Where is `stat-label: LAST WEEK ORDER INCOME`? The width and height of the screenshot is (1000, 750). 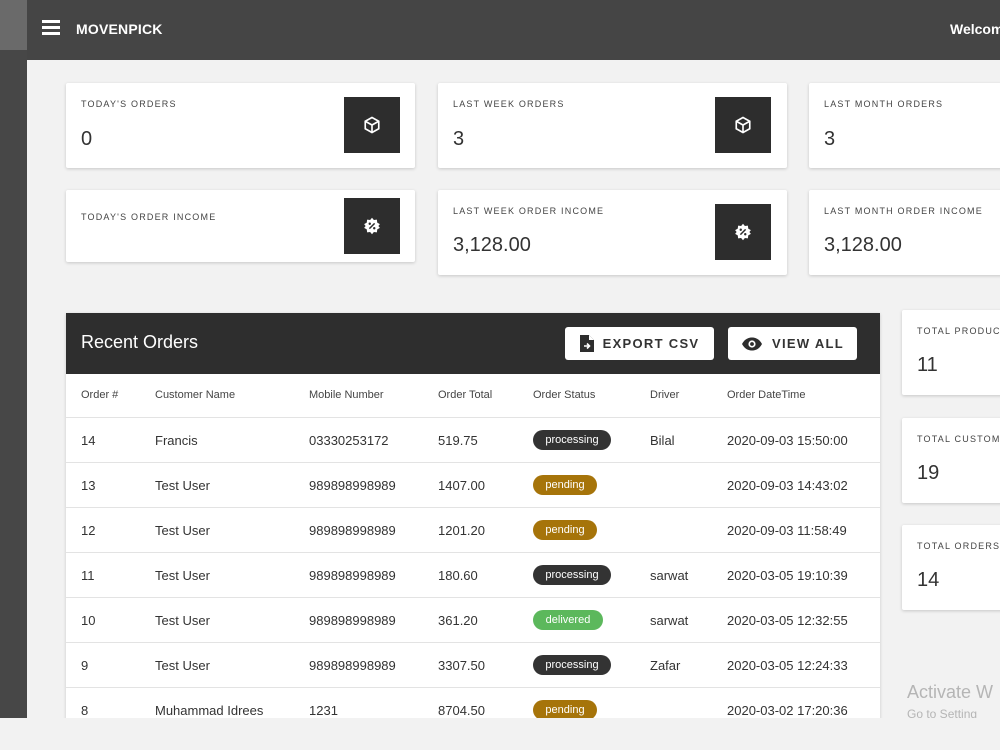
stat-label: LAST WEEK ORDER INCOME is located at coordinates (529, 211).